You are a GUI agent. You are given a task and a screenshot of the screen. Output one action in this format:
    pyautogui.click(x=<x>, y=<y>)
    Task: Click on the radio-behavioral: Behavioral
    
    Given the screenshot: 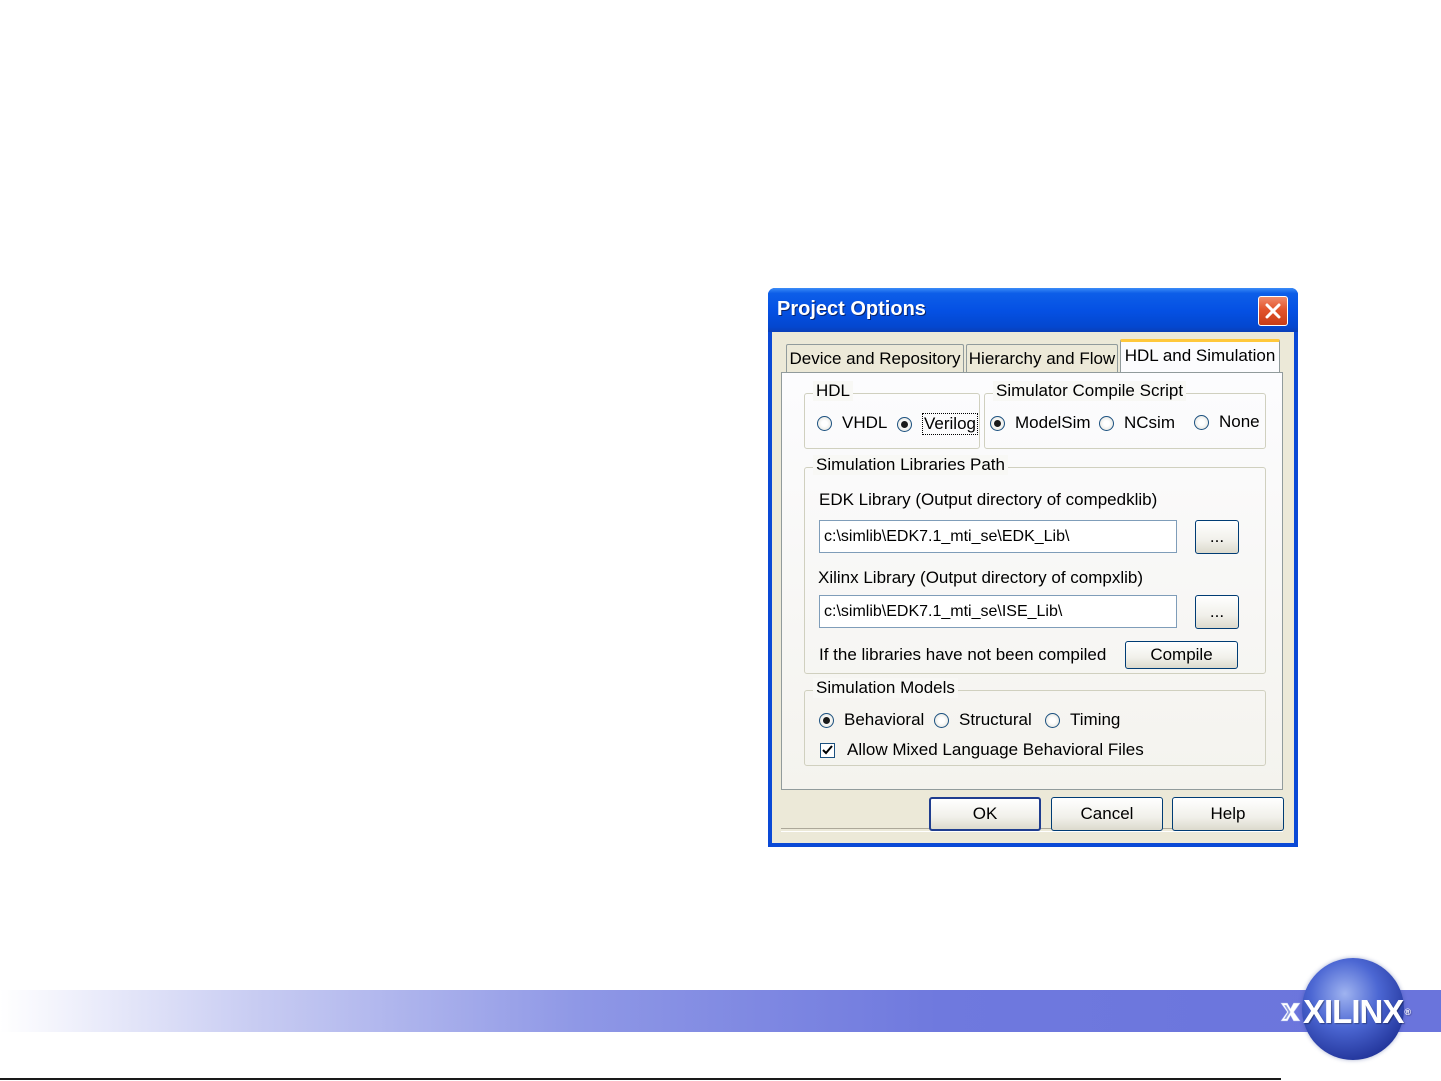 What is the action you would take?
    pyautogui.click(x=871, y=720)
    